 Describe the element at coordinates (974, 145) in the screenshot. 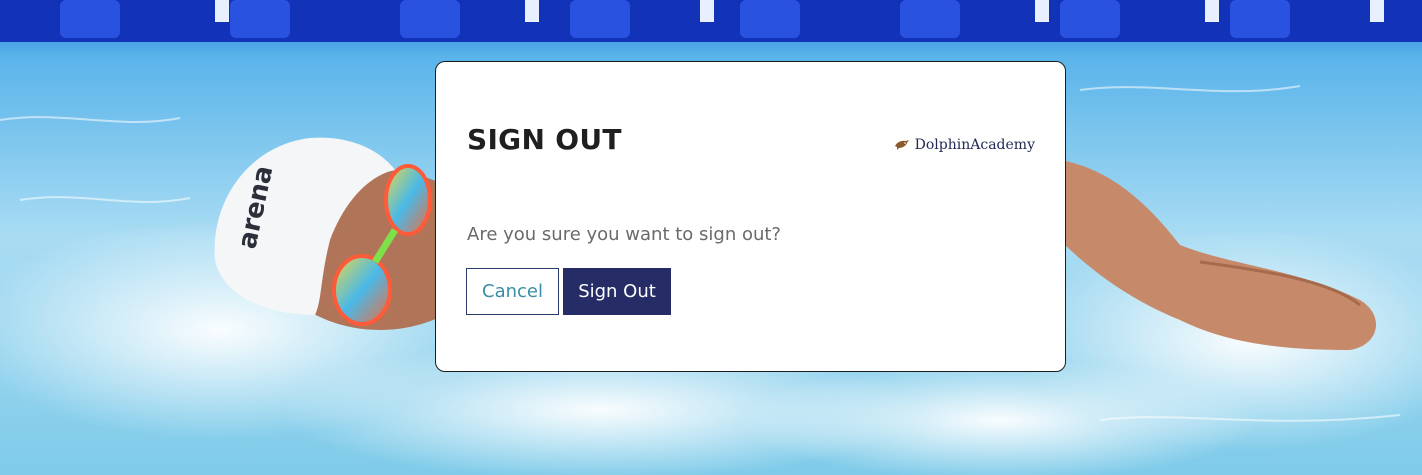

I see `brand-name: DolphinAcademy` at that location.